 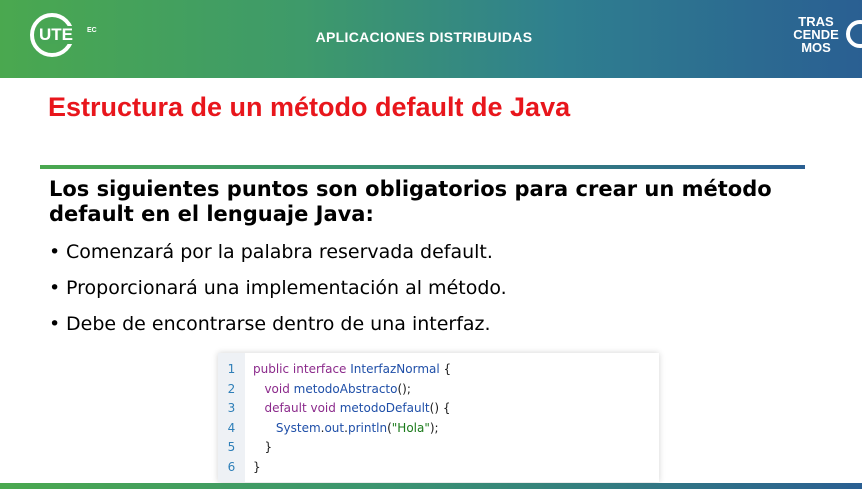 I want to click on trascendemos-logo-arc, so click(x=854, y=34).